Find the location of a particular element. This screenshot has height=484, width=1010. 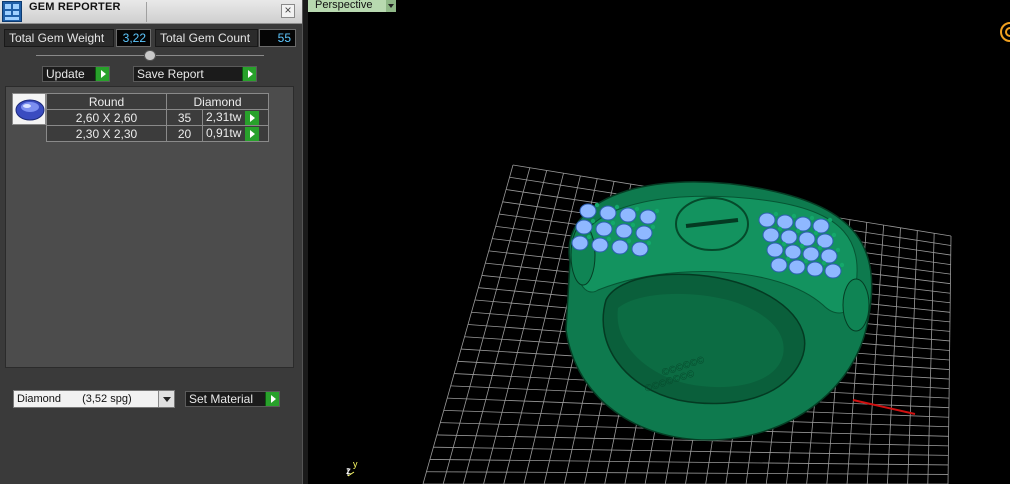

gem-count: 35 is located at coordinates (184, 117).